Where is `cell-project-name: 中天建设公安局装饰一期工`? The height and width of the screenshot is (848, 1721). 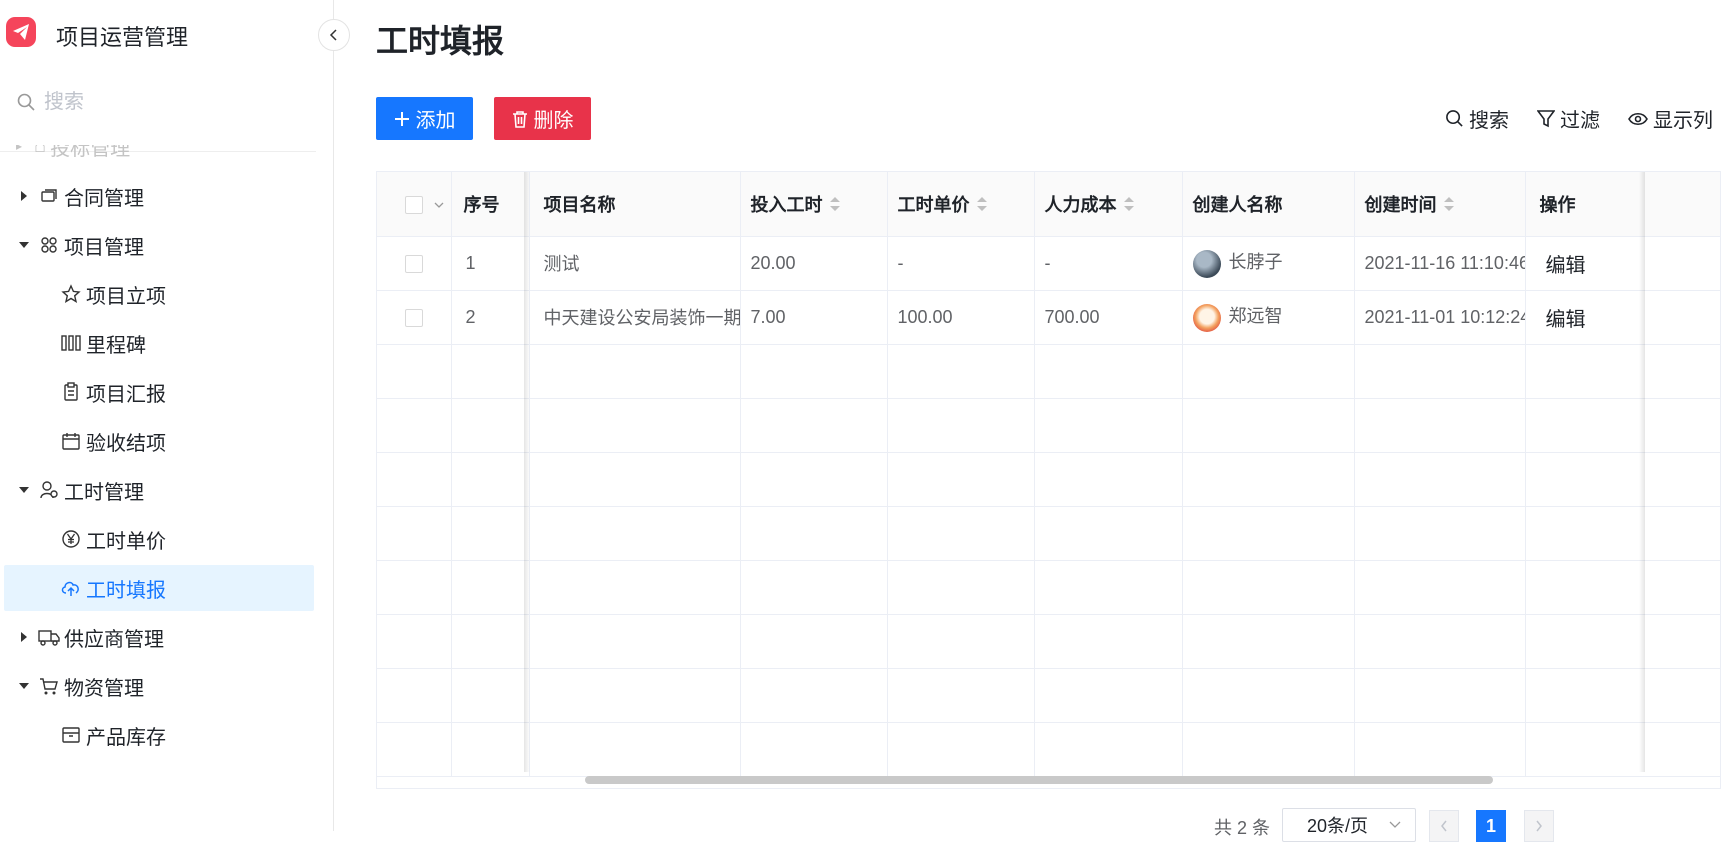
cell-project-name: 中天建设公安局装饰一期工 is located at coordinates (635, 317).